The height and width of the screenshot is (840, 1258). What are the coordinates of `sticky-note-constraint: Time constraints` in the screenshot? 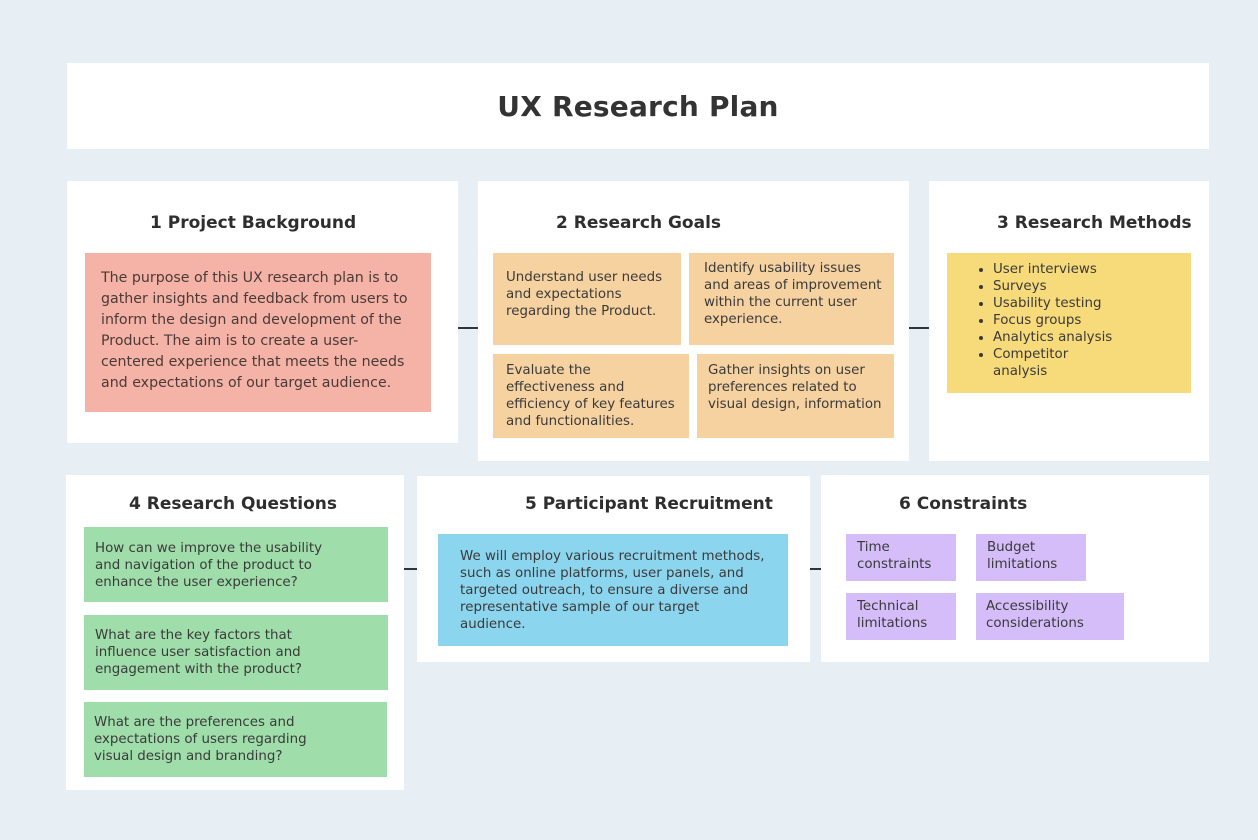 It's located at (901, 557).